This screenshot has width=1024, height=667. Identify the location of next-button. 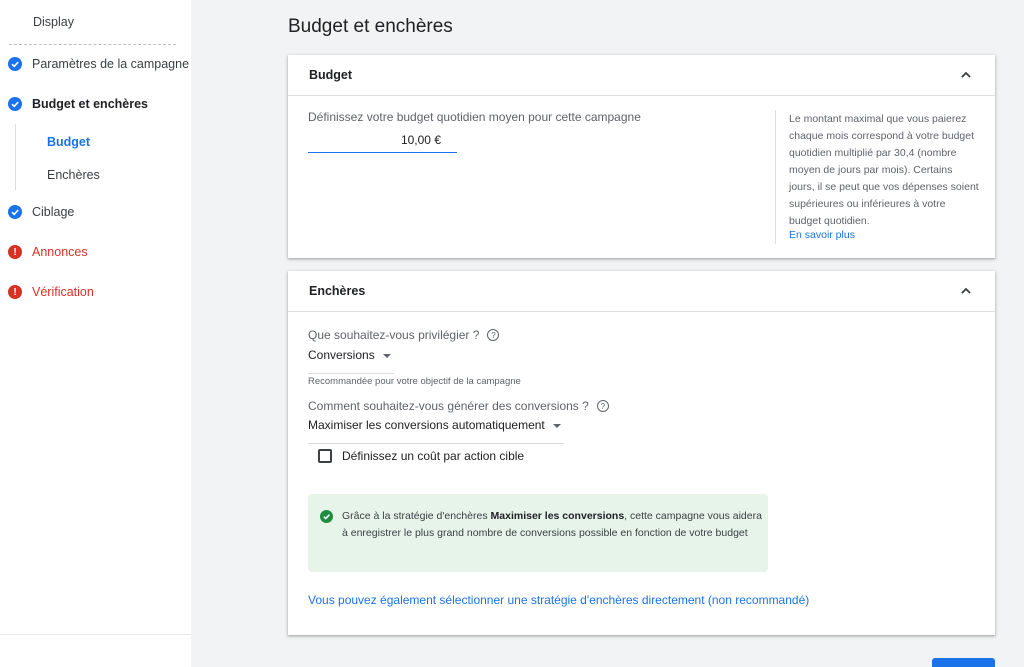
(963, 662).